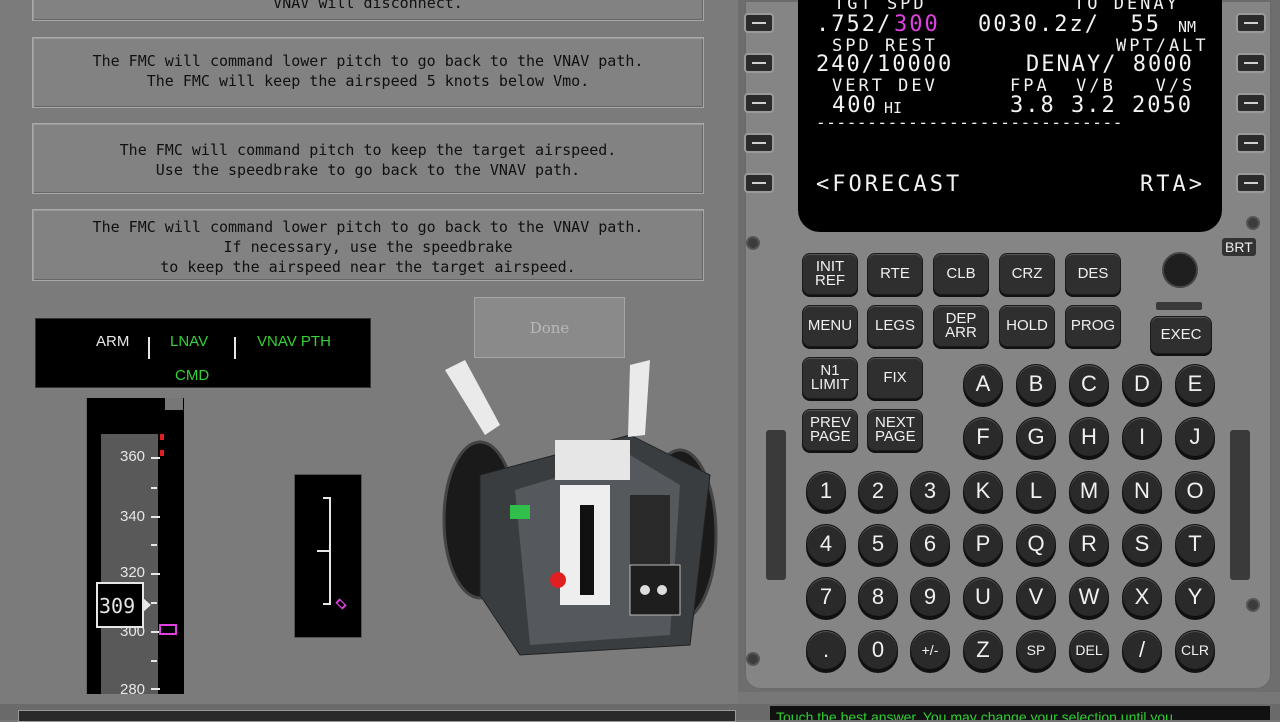  Describe the element at coordinates (1027, 274) in the screenshot. I see `key-crz: CRZ` at that location.